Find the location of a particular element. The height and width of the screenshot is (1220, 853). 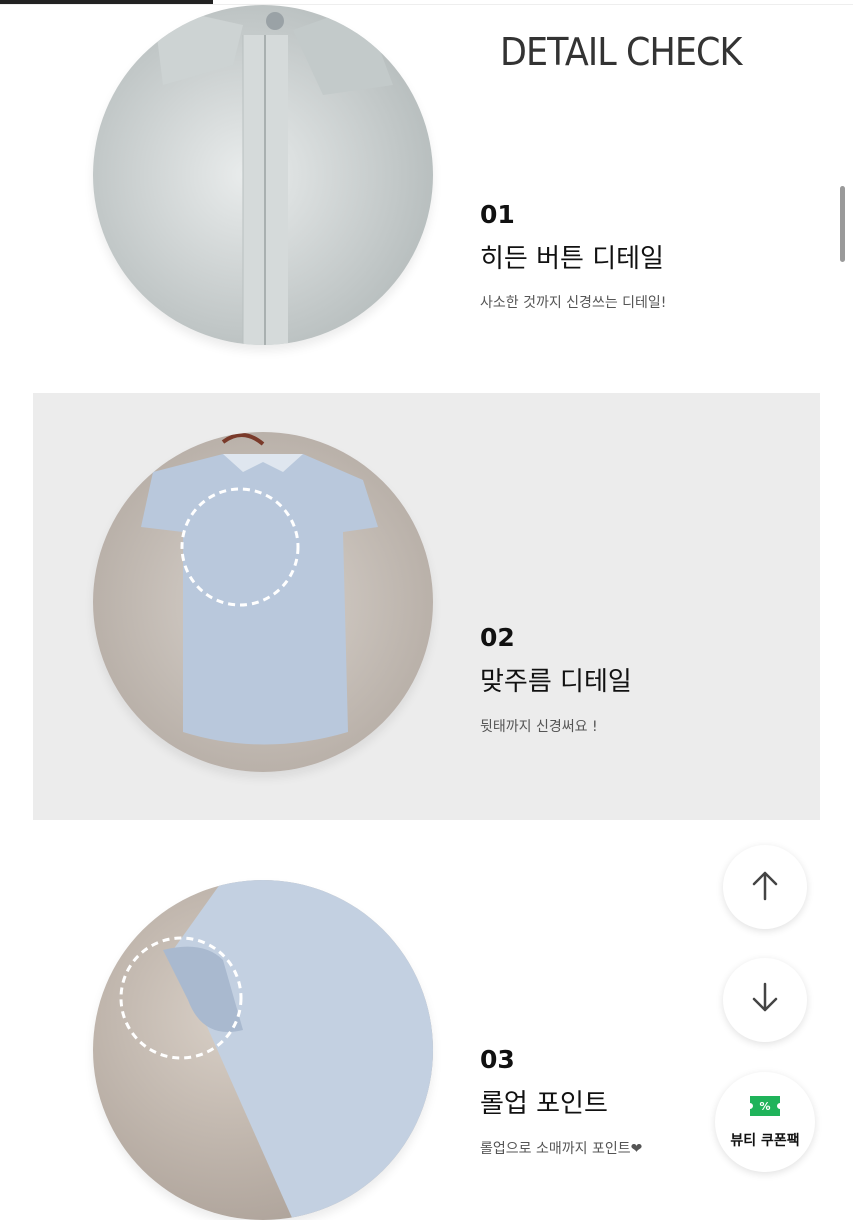

arrow-up-icon is located at coordinates (765, 887).